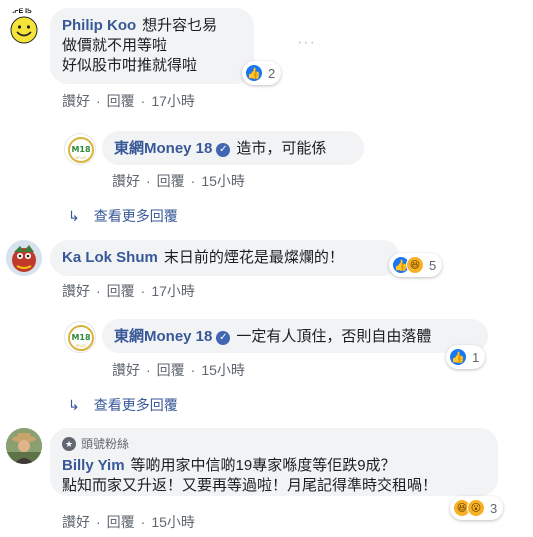  I want to click on avatar-badge-text: LIFE IS, so click(20, 11).